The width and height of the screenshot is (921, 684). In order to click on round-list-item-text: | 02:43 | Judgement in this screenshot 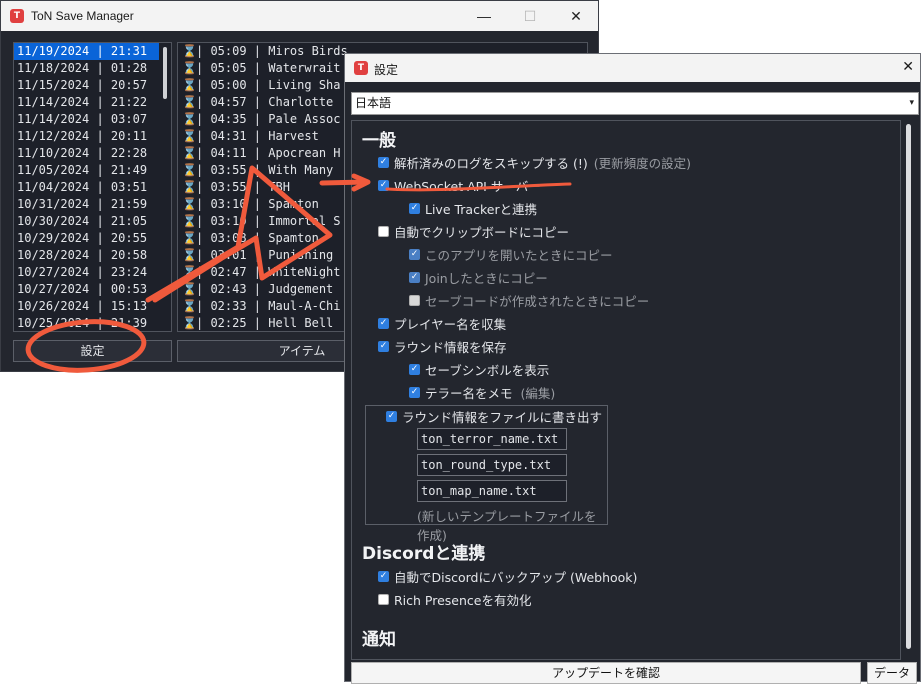, I will do `click(265, 289)`.